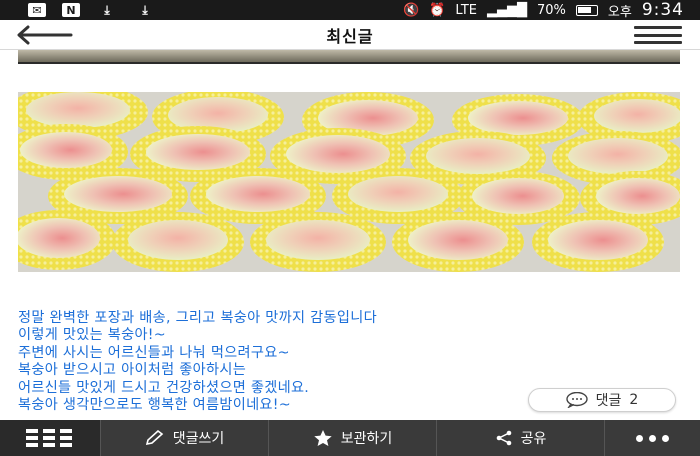 This screenshot has width=700, height=456. What do you see at coordinates (350, 10) in the screenshot?
I see `status-bar: ✉ N ⤓ ⤓ 🔇 ⏰ LTE ▂▄▆█ 70% 오후 9:34` at bounding box center [350, 10].